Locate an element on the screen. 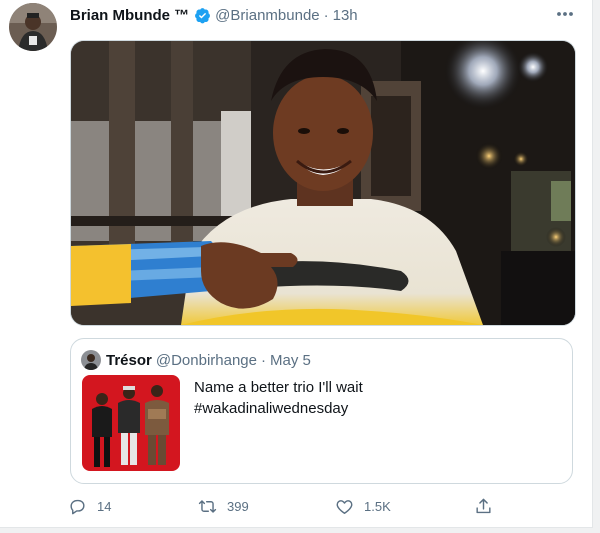 This screenshot has height=533, width=600. quoted-author-avatar is located at coordinates (91, 360).